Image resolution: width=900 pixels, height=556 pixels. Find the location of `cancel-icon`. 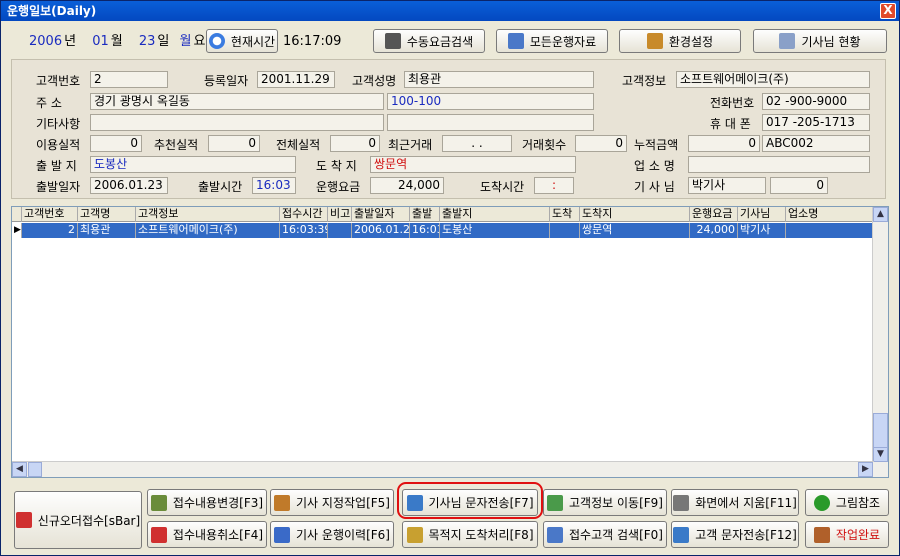

cancel-icon is located at coordinates (158, 534).